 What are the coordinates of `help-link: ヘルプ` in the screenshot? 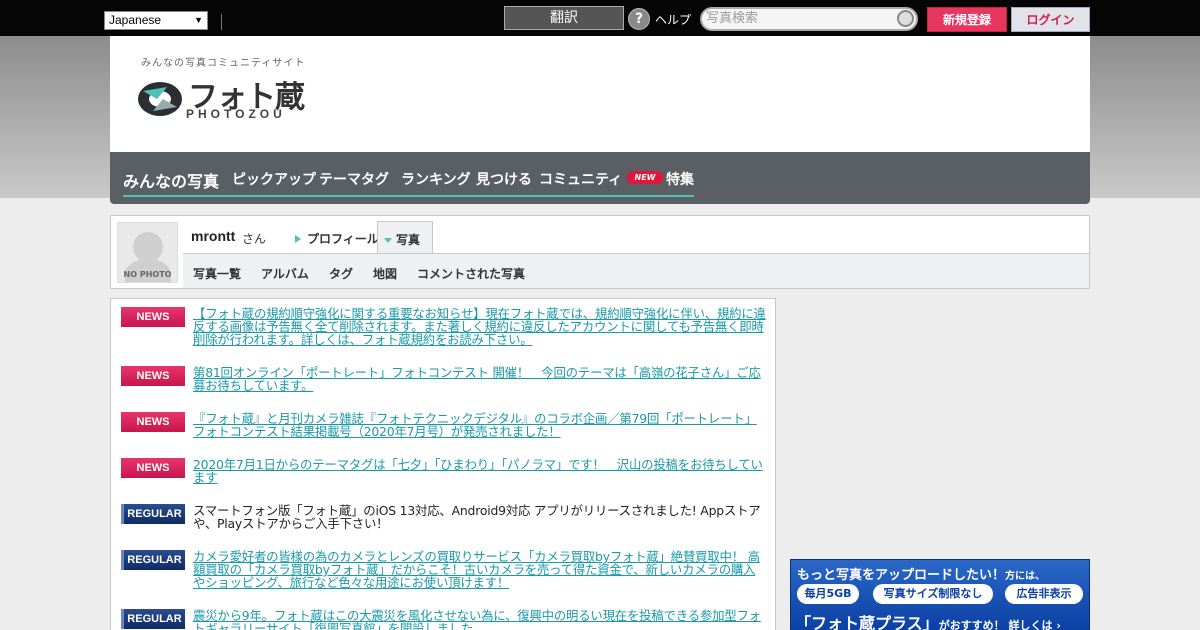 It's located at (673, 19).